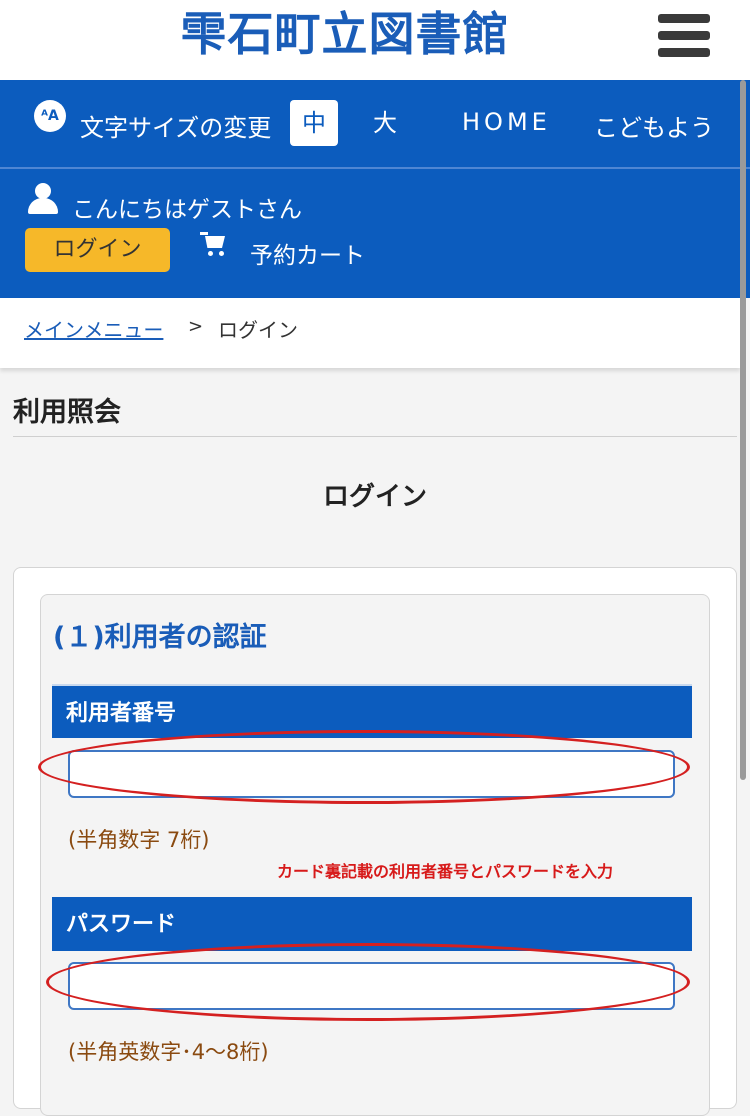 Image resolution: width=750 pixels, height=1116 pixels. I want to click on user-number-input, so click(371, 774).